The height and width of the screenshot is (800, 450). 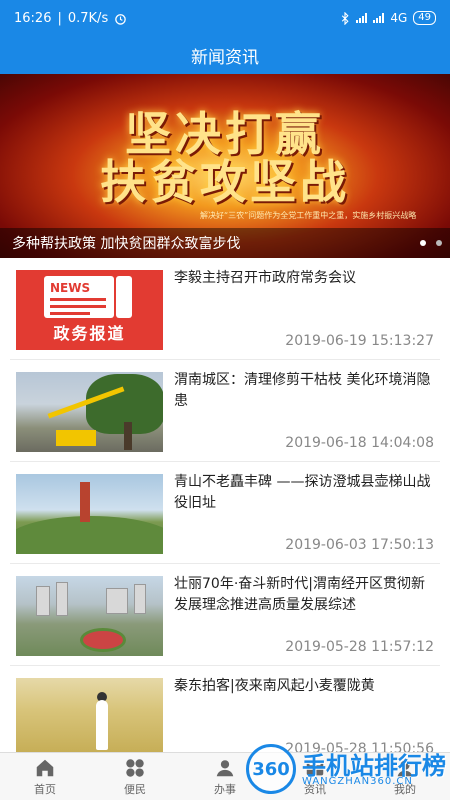 What do you see at coordinates (45, 789) in the screenshot?
I see `tab-label: 首页` at bounding box center [45, 789].